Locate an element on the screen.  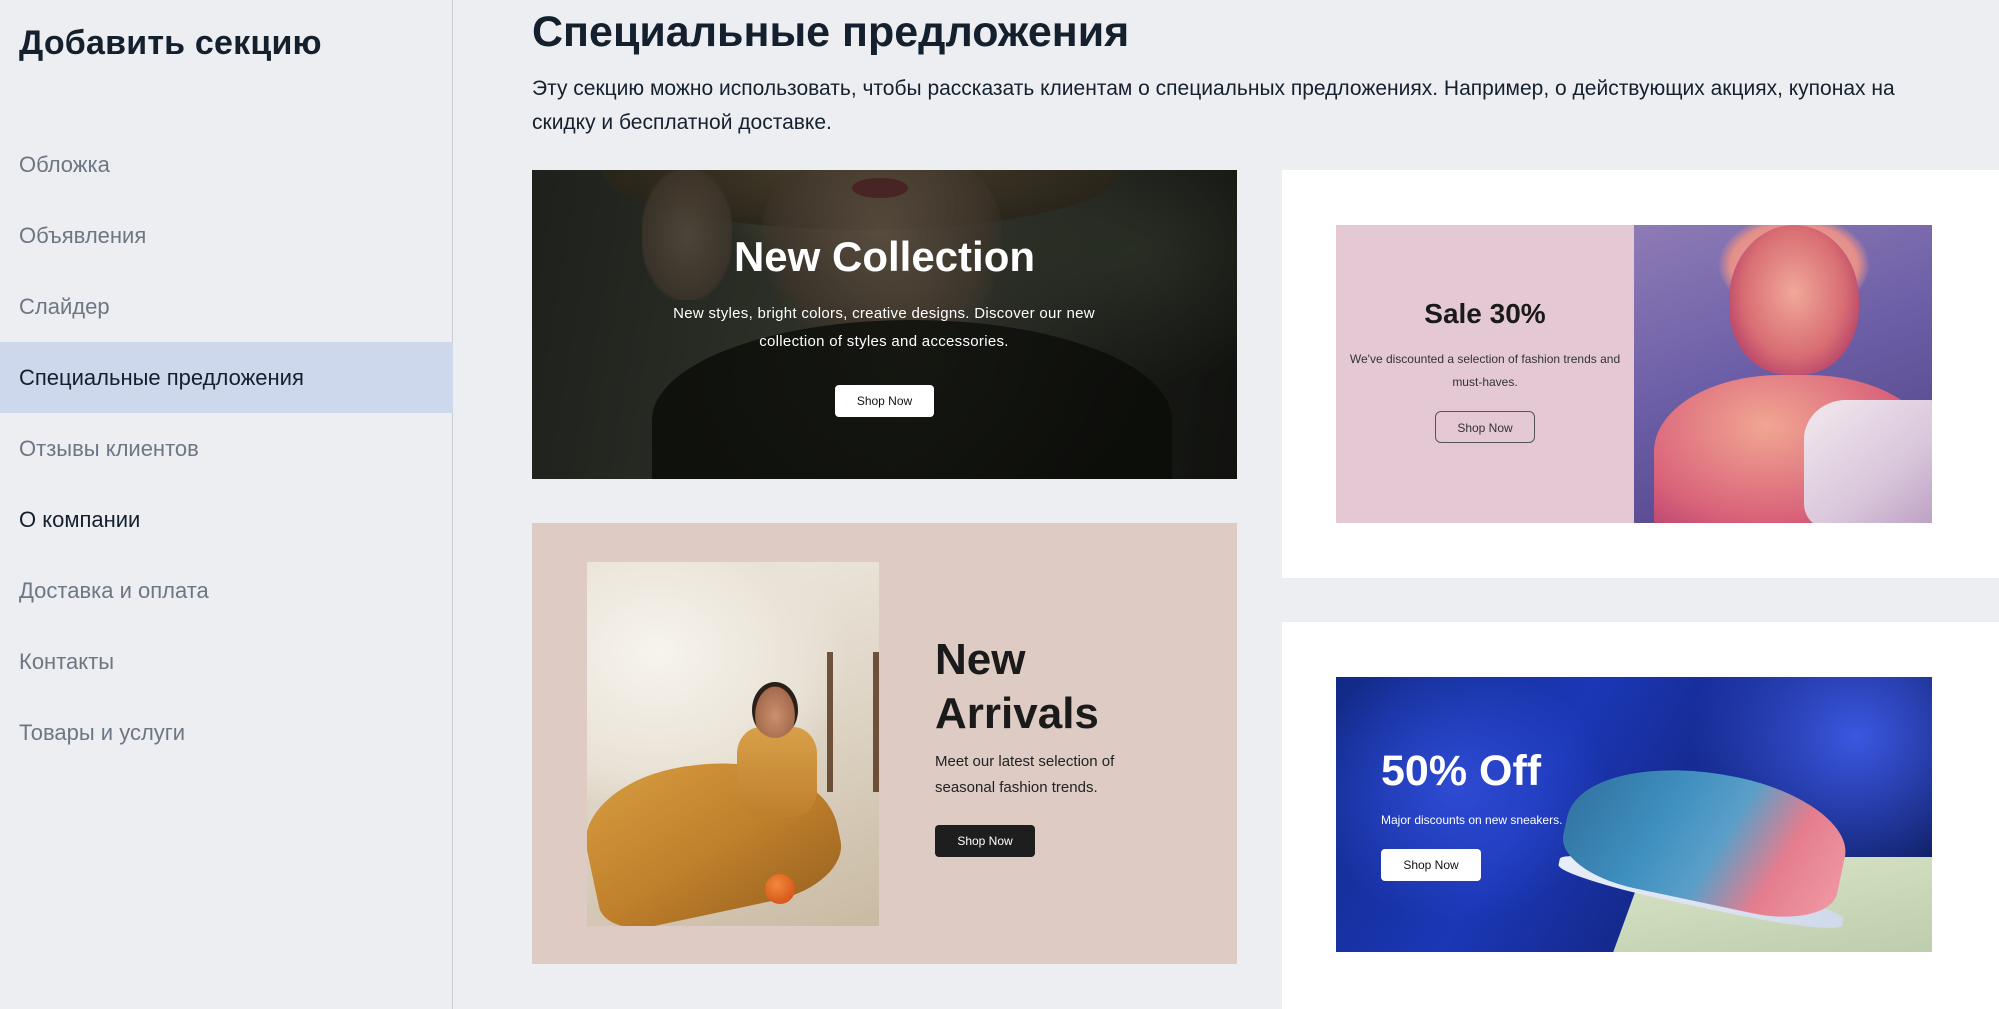
sidebar-title: Добавить секцию is located at coordinates (170, 43).